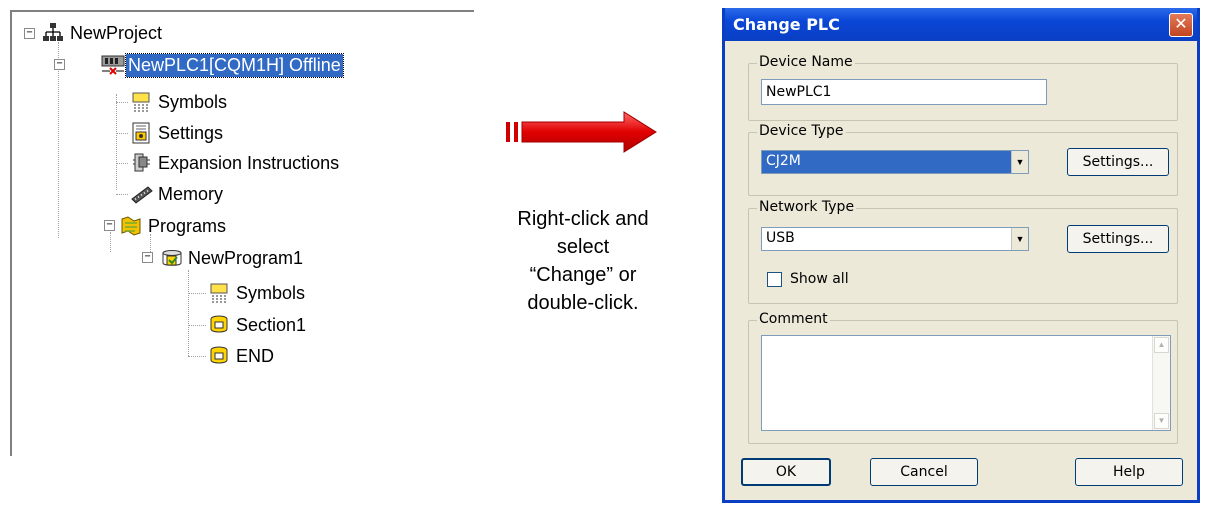 This screenshot has width=1207, height=506. What do you see at coordinates (59, 64) in the screenshot?
I see `collapse-toggle-plc: −` at bounding box center [59, 64].